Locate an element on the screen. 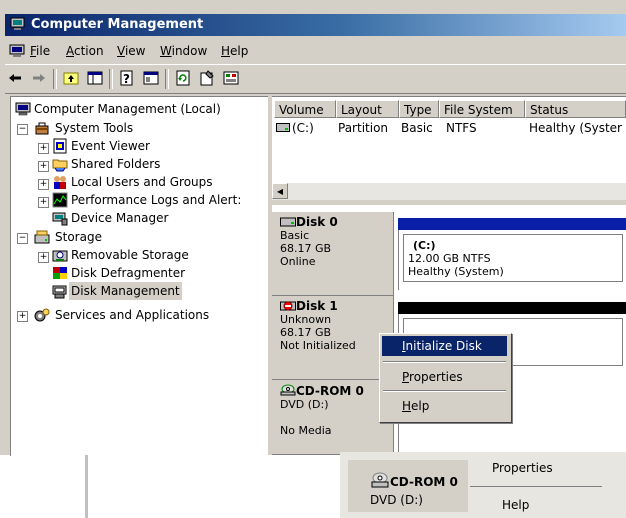 The image size is (626, 518). partition-c: (C:) 12.00 GB NTFS Healthy (System) is located at coordinates (512, 260).